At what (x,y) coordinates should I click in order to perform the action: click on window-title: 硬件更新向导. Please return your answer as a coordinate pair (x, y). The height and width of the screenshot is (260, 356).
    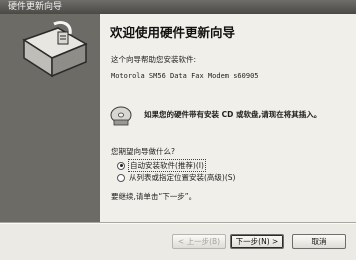
    Looking at the image, I should click on (35, 7).